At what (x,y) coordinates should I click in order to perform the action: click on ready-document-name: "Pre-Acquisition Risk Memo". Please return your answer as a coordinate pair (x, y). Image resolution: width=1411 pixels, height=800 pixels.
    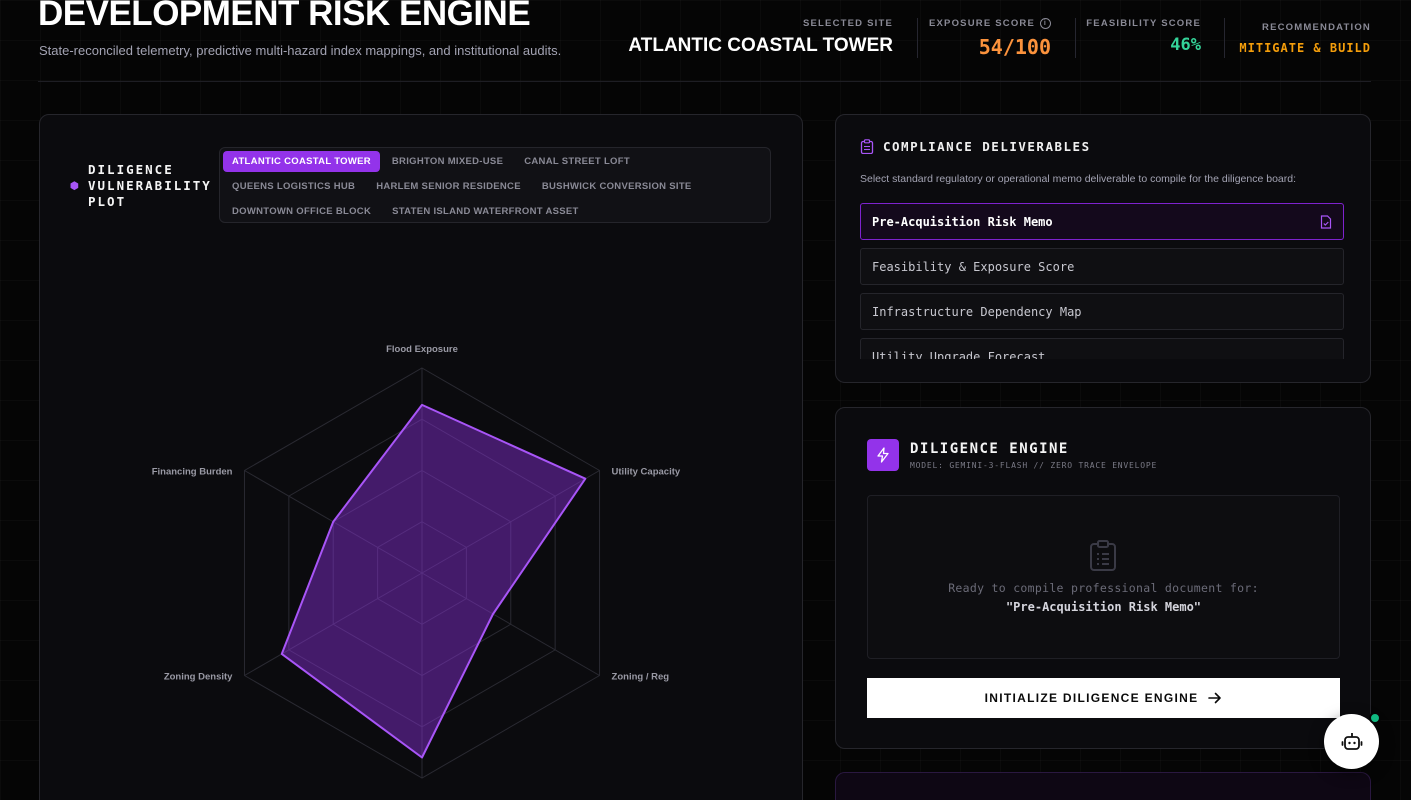
    Looking at the image, I should click on (1103, 607).